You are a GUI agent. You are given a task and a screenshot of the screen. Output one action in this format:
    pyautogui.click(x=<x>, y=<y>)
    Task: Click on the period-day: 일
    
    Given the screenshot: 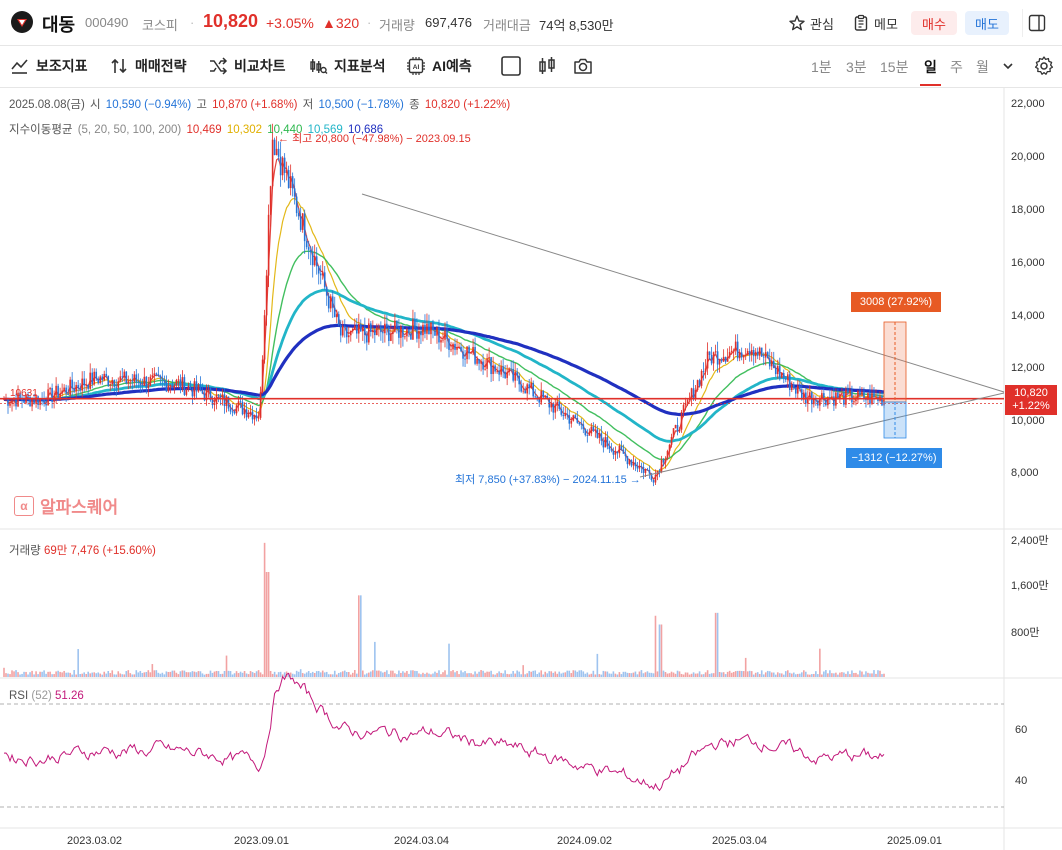 What is the action you would take?
    pyautogui.click(x=930, y=67)
    